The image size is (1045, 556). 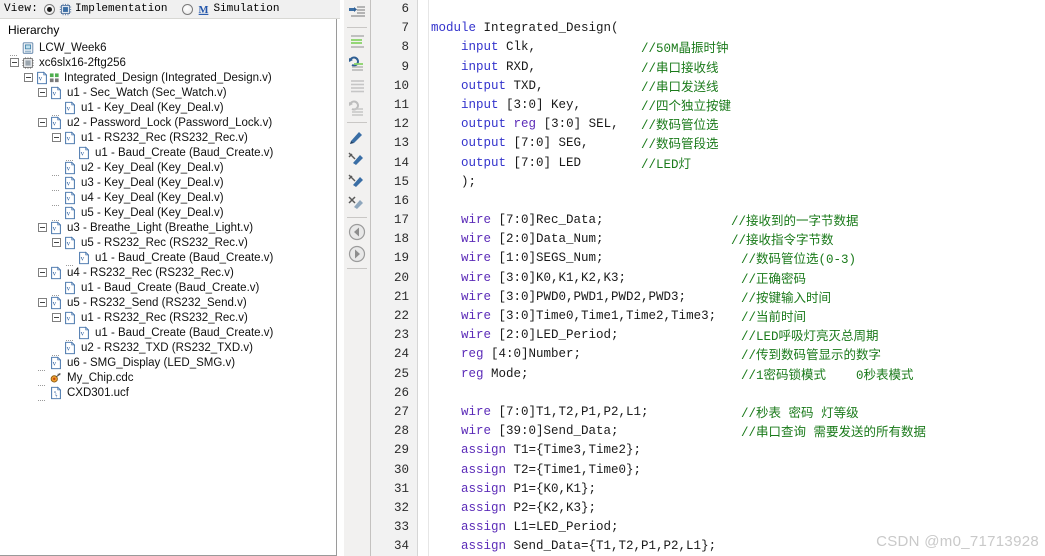 I want to click on code-line: 24 reg [4:0]Number; //传到数码管显示的数字, so click(x=708, y=354).